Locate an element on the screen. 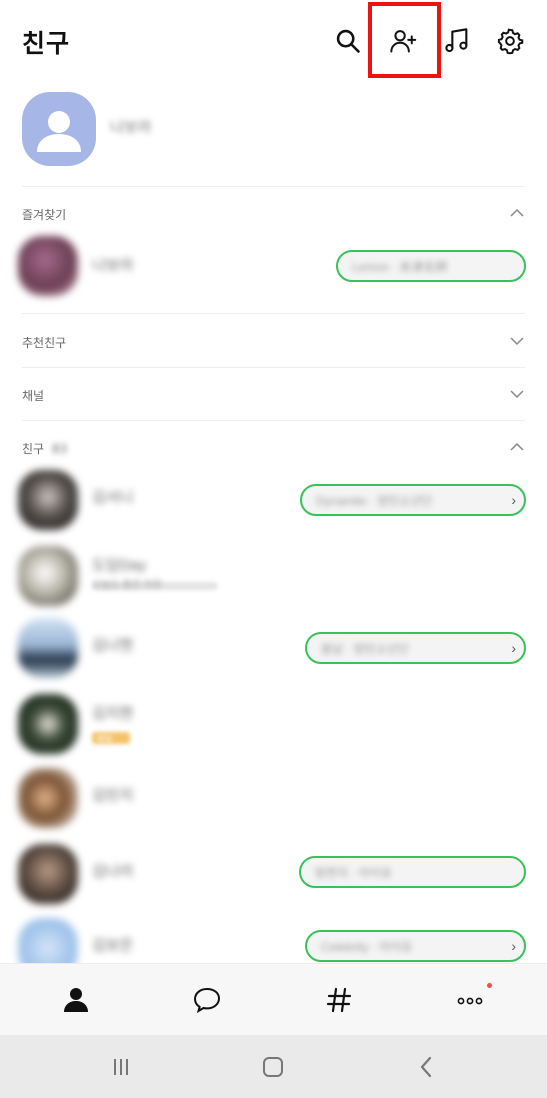  back-icon is located at coordinates (426, 1067).